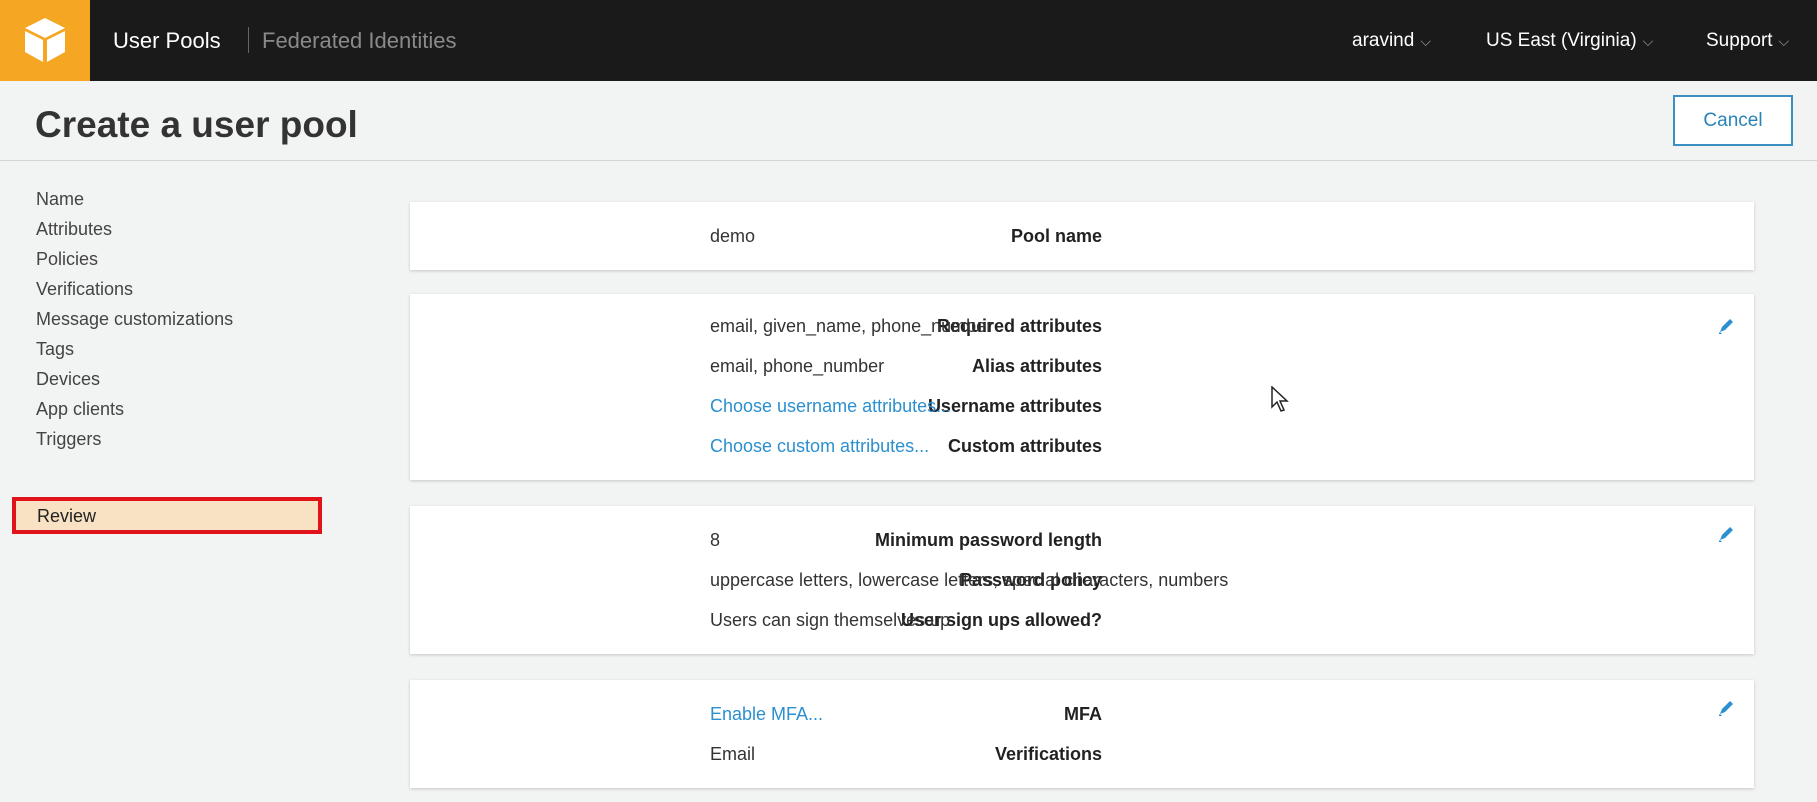 The height and width of the screenshot is (802, 1817). Describe the element at coordinates (60, 199) in the screenshot. I see `sidebar-item-name: Name` at that location.